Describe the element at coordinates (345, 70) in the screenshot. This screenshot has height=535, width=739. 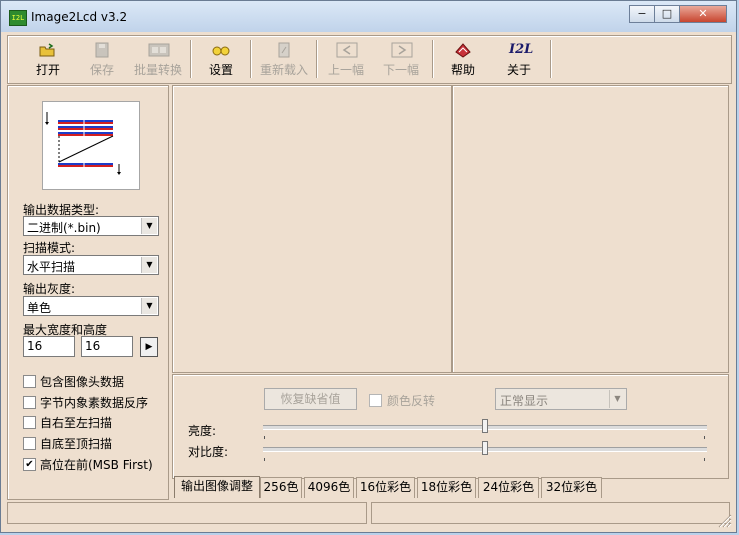
I see `previous-image-label: 上一幅` at that location.